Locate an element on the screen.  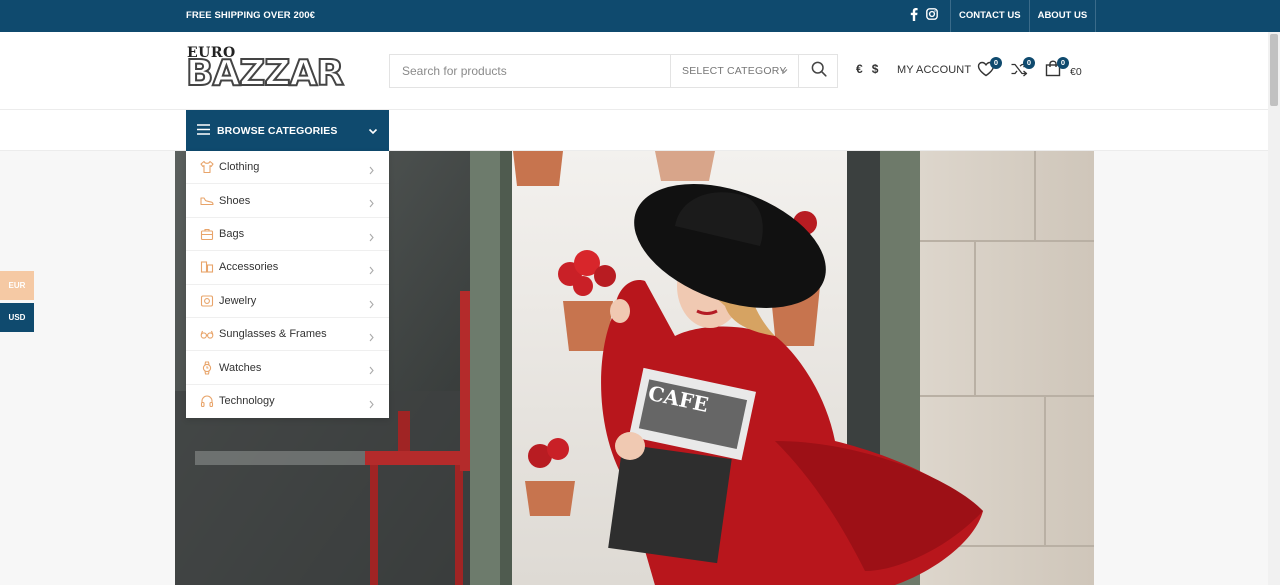
compare-button: 0 is located at coordinates (1021, 69).